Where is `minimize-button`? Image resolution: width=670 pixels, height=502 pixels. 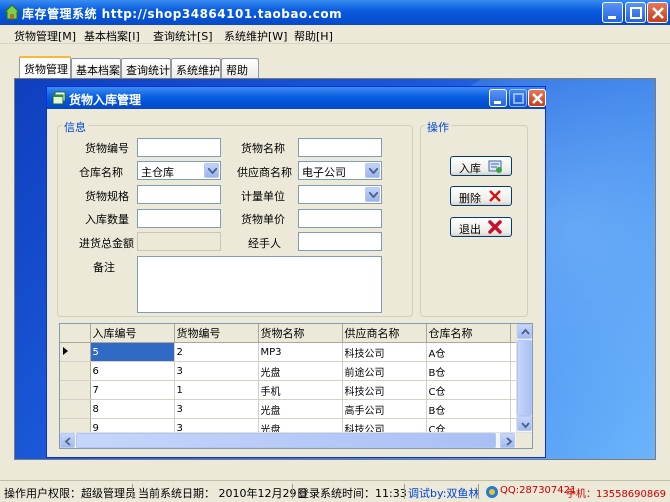 minimize-button is located at coordinates (612, 12).